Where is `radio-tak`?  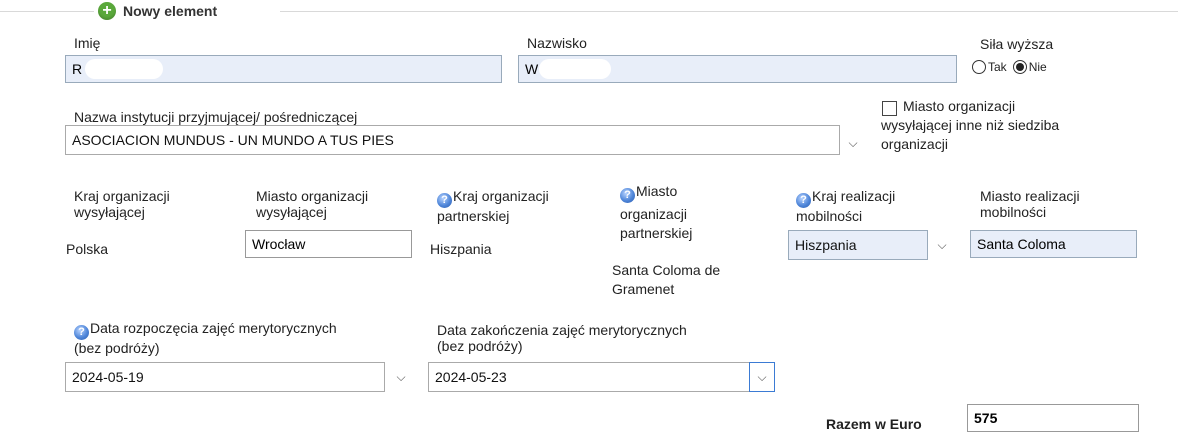 radio-tak is located at coordinates (979, 67).